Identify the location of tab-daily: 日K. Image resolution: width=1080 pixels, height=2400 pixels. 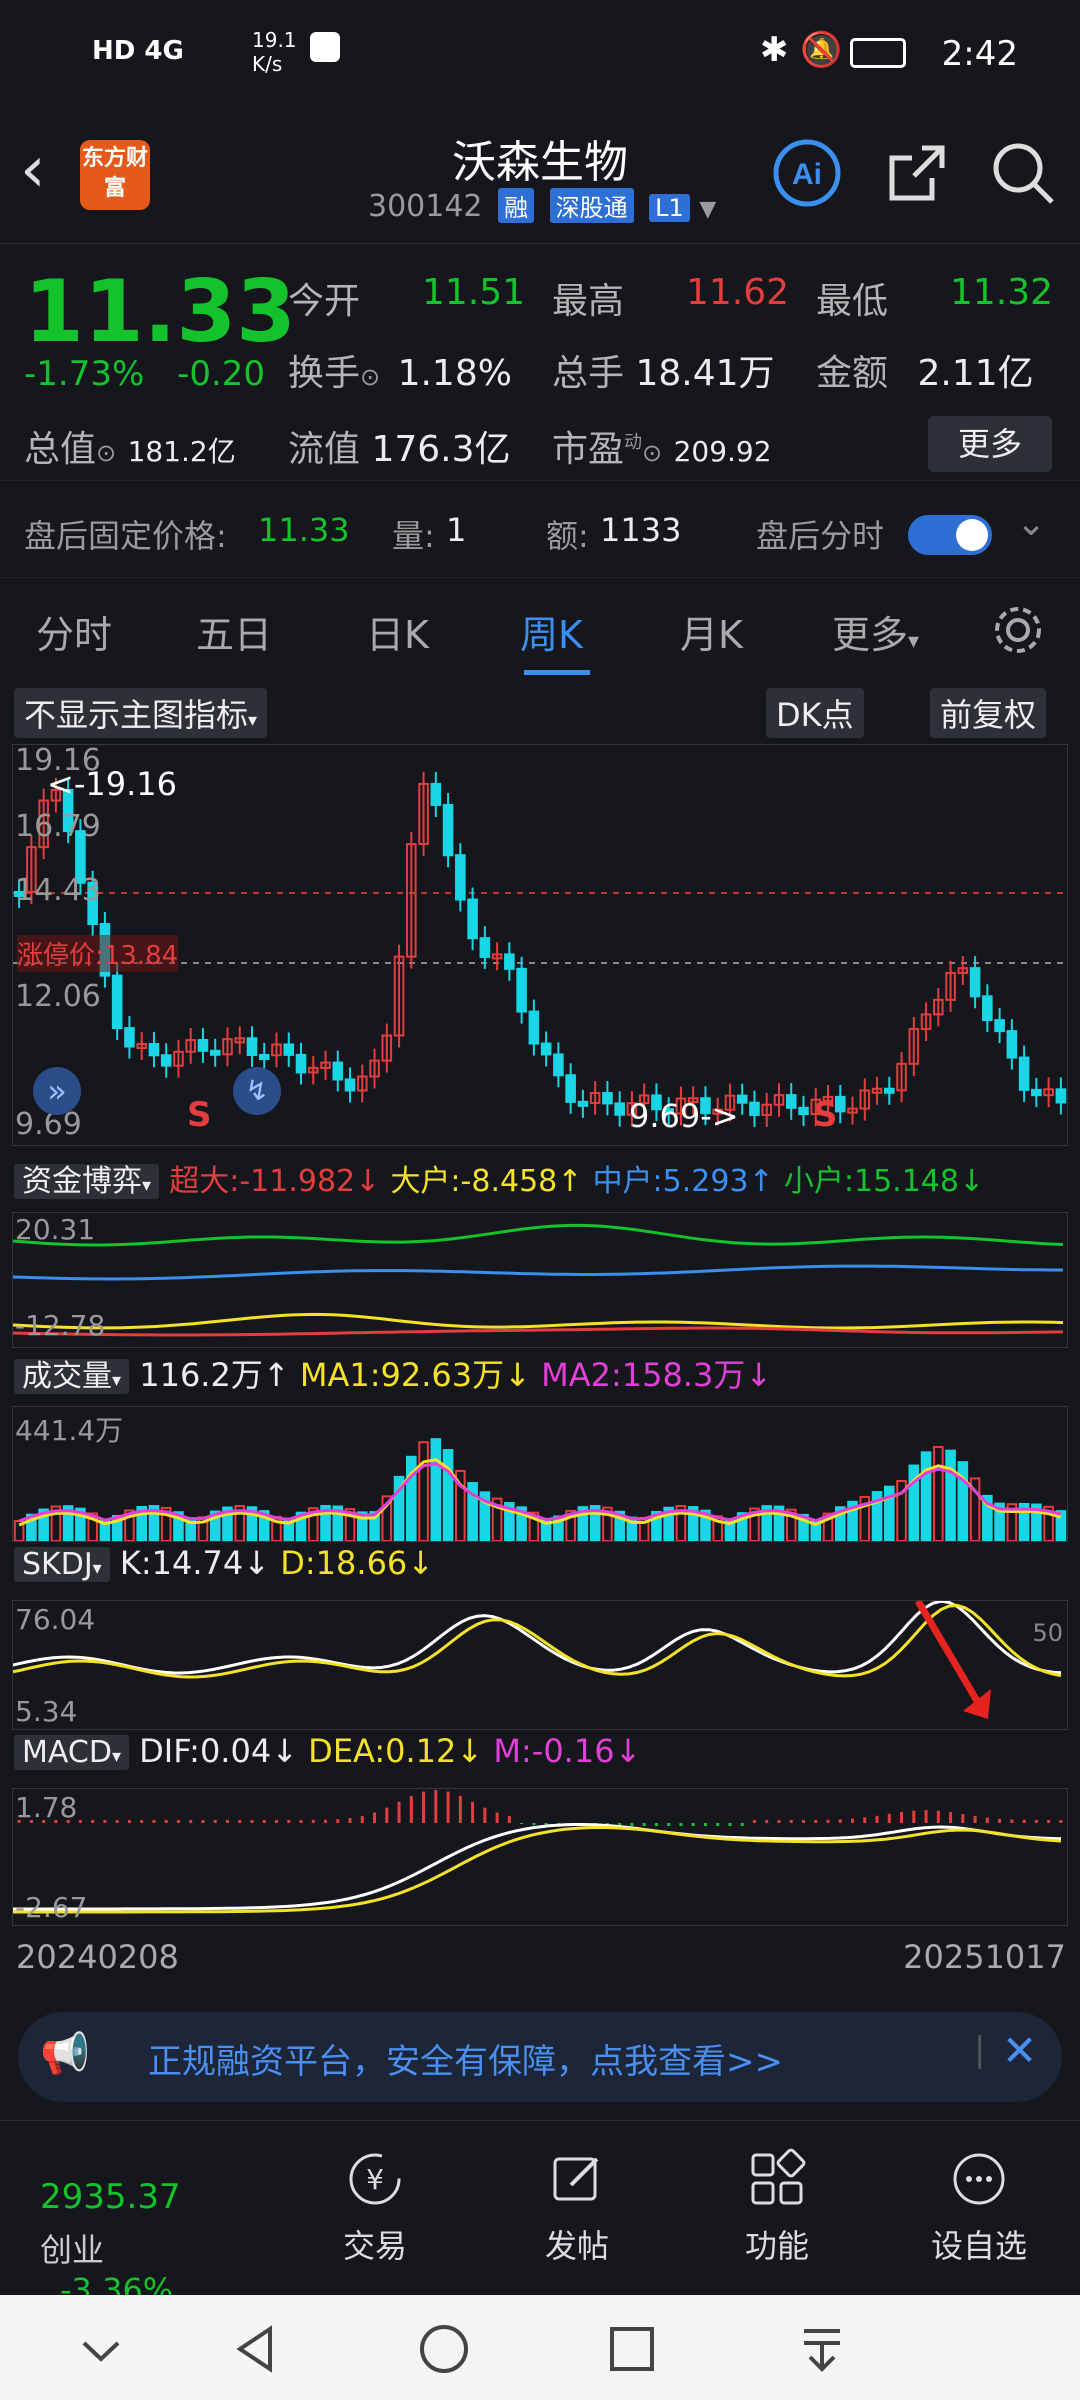
(397, 631).